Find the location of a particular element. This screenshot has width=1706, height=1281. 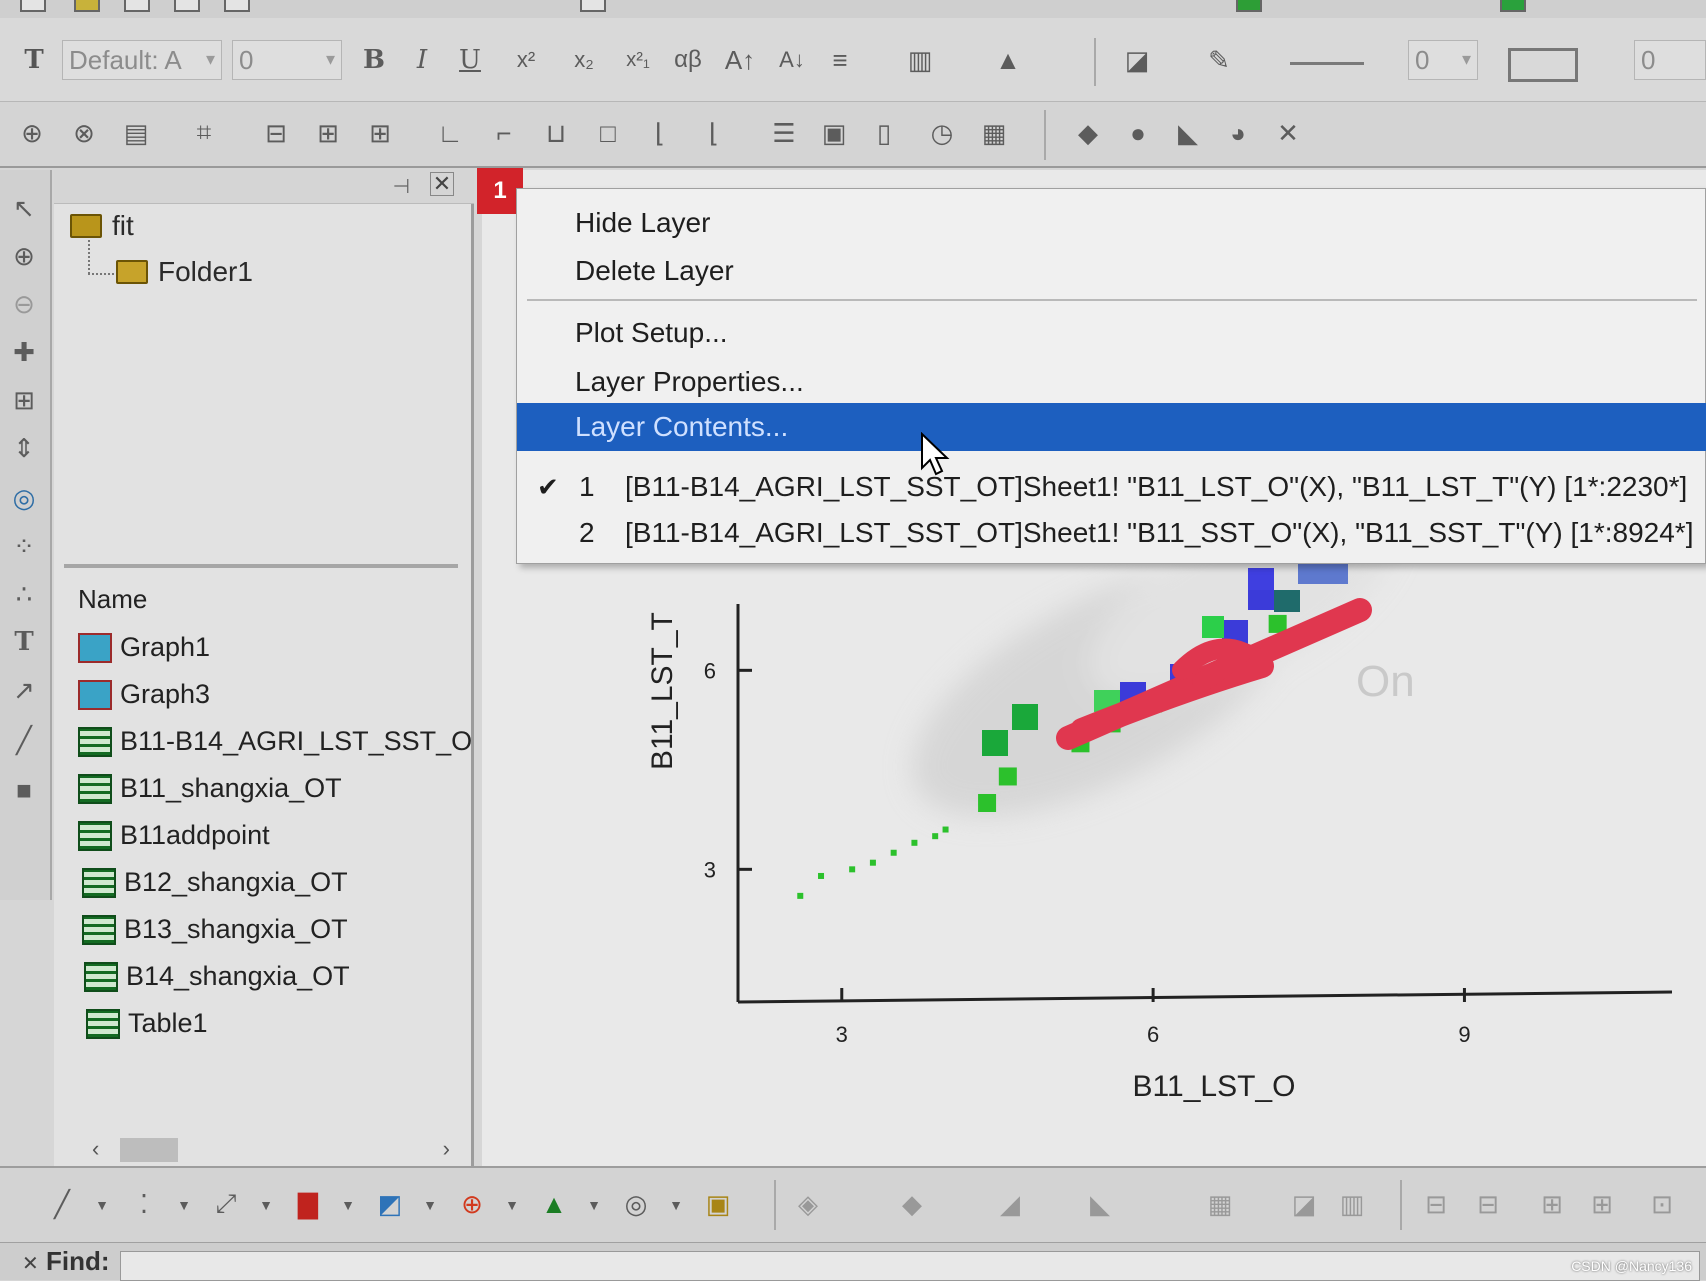

line-symbol-icon: ⤢ is located at coordinates (226, 1204).